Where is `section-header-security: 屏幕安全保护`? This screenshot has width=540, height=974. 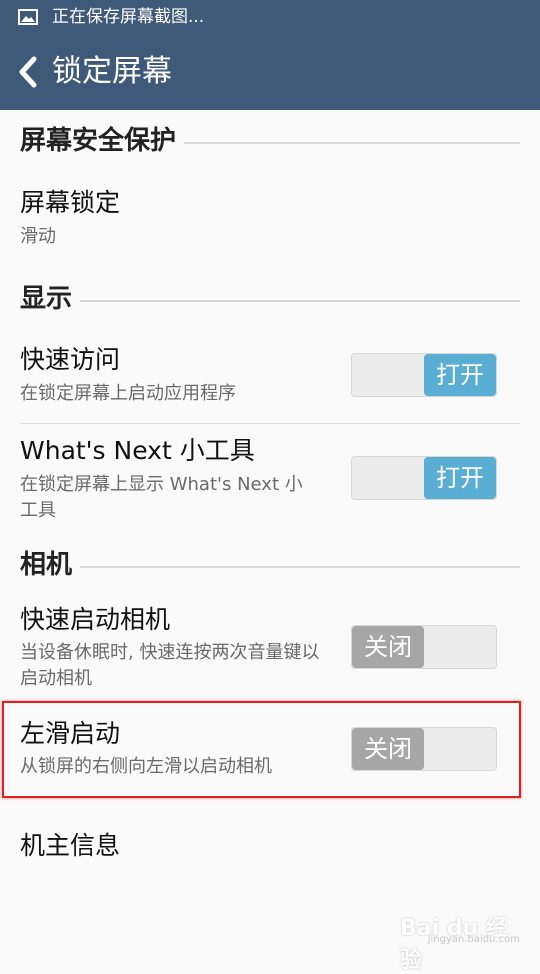 section-header-security: 屏幕安全保护 is located at coordinates (270, 141).